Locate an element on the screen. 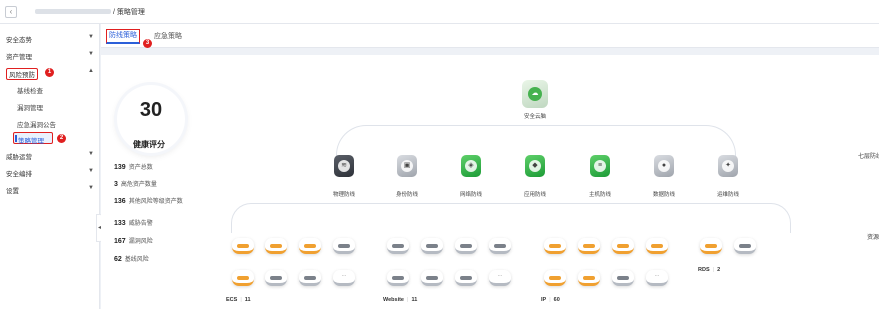  defense-node-data: ● is located at coordinates (664, 166).